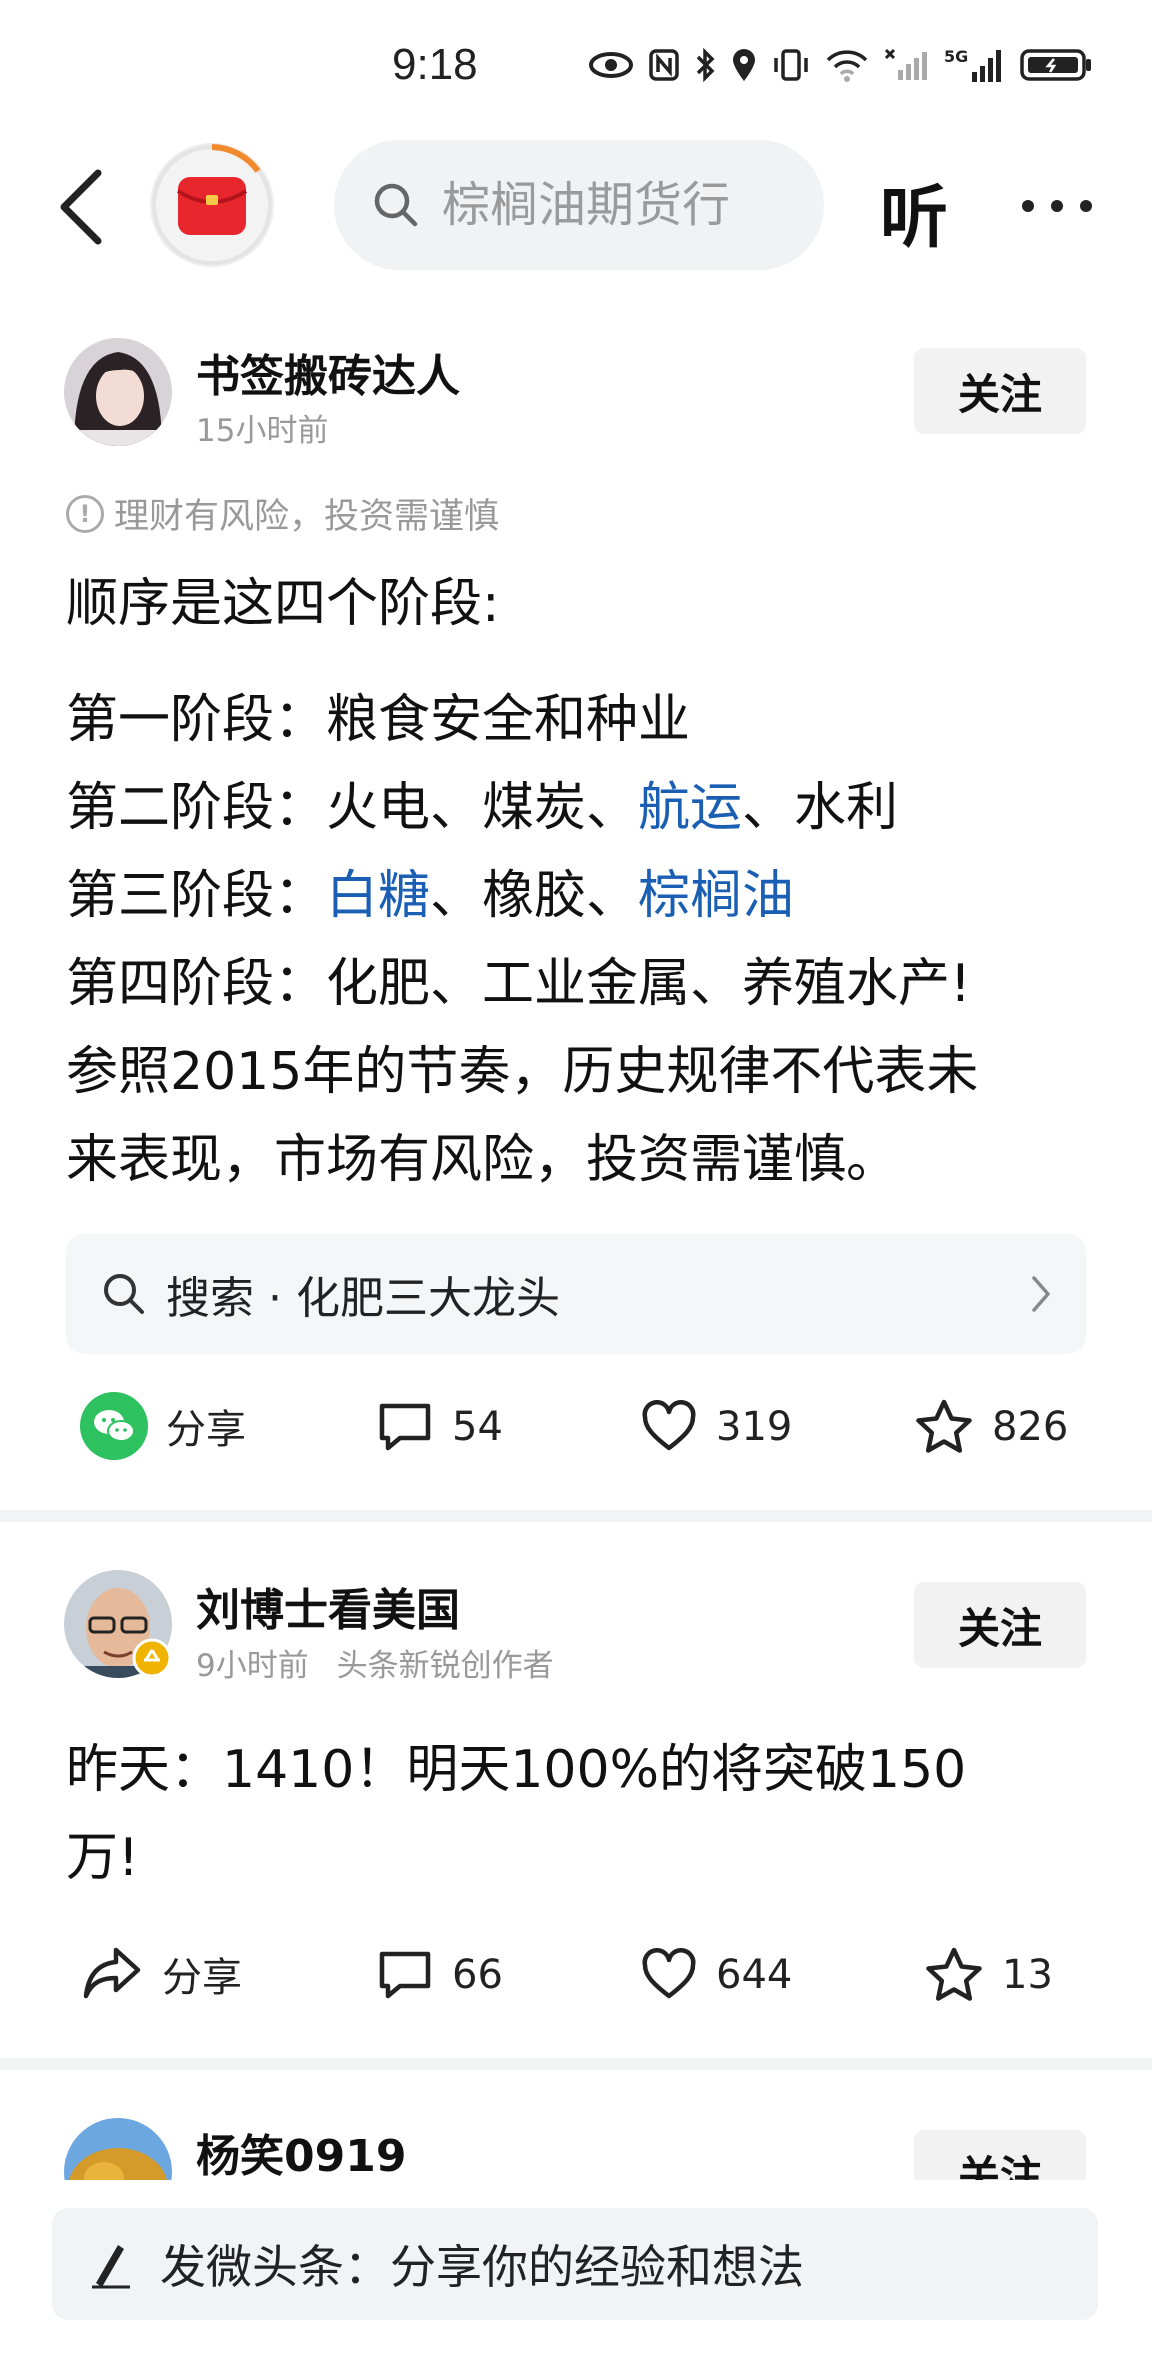 Image resolution: width=1152 pixels, height=2376 pixels. I want to click on post-line: 第二阶段：火电、煤炭、航运、水利, so click(581, 808).